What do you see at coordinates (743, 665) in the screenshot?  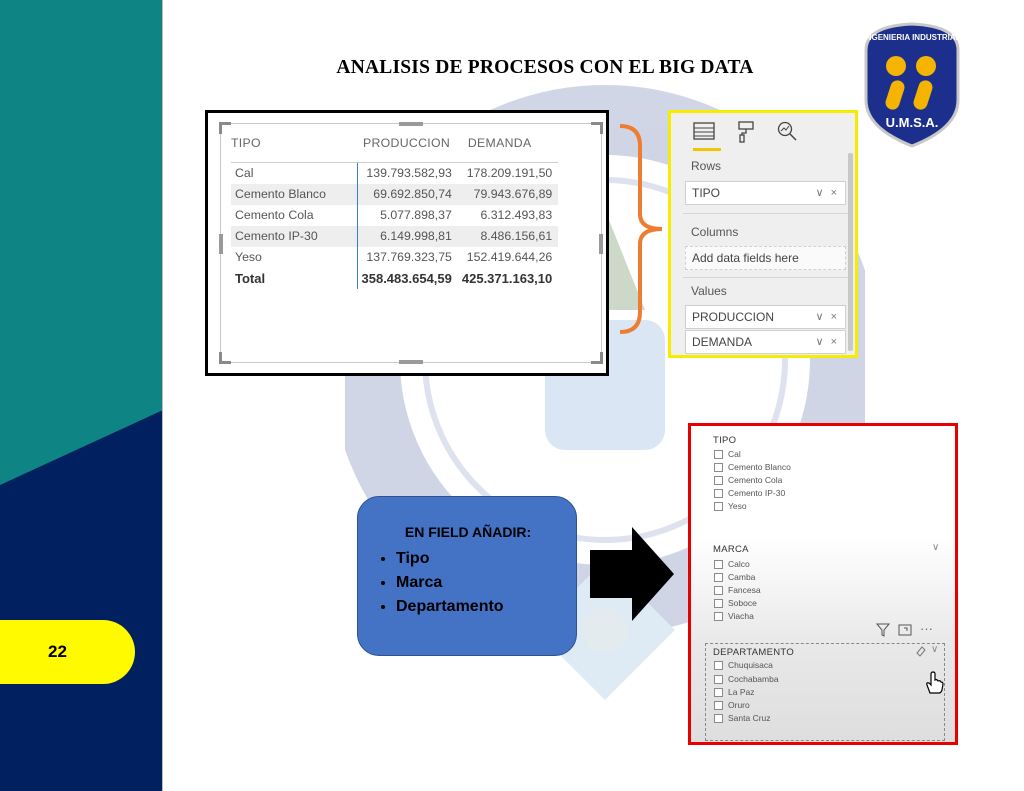 I see `slicer-item: Chuquisaca` at bounding box center [743, 665].